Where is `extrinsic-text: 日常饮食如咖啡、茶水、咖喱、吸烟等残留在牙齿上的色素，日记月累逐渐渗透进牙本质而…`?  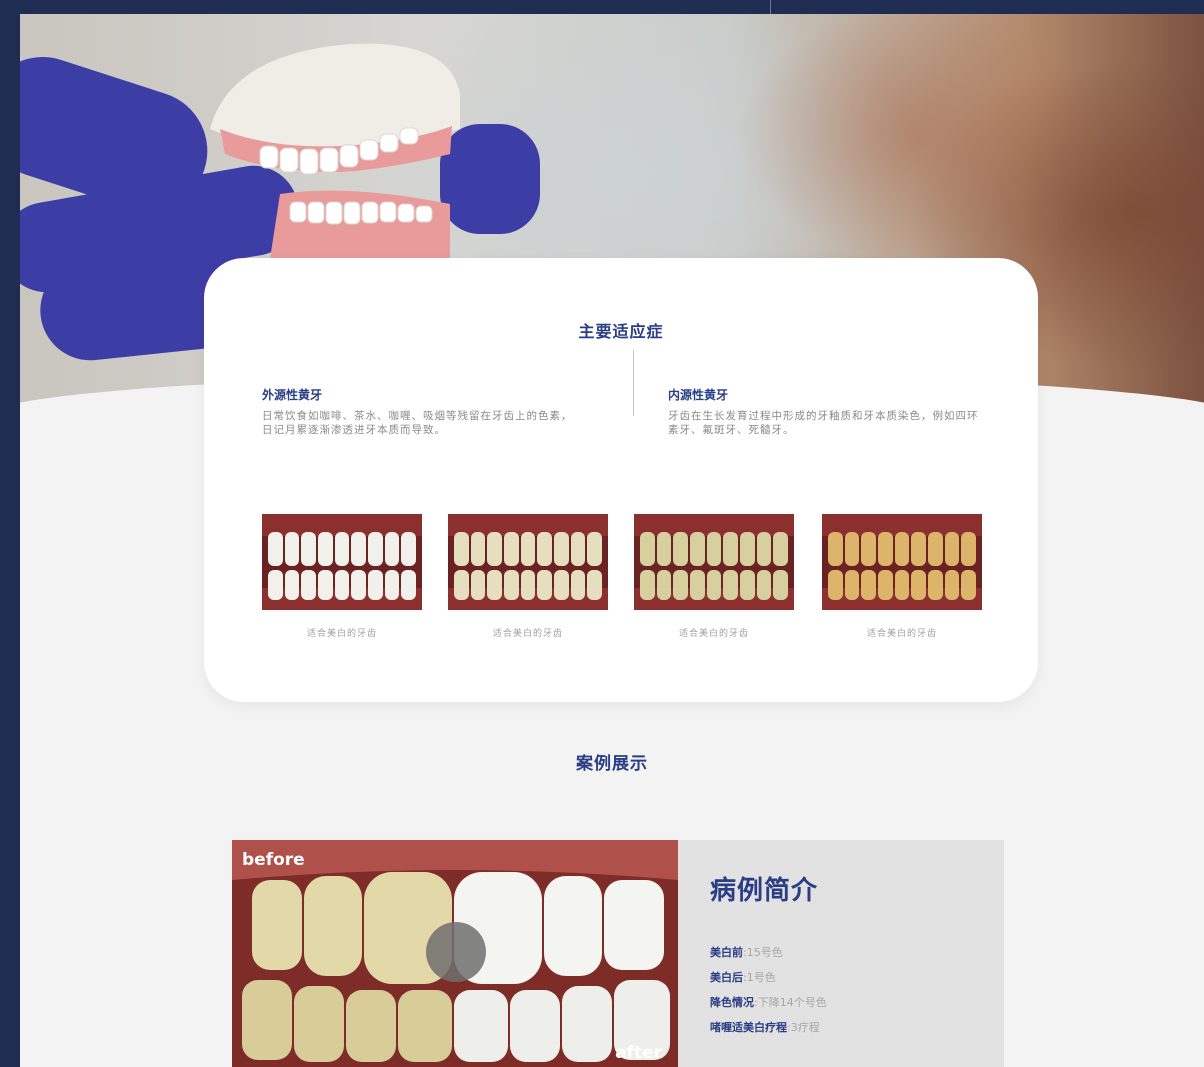
extrinsic-text: 日常饮食如咖啡、茶水、咖喱、吸烟等残留在牙齿上的色素，日记月累逐渐渗透进牙本质而… is located at coordinates (417, 423).